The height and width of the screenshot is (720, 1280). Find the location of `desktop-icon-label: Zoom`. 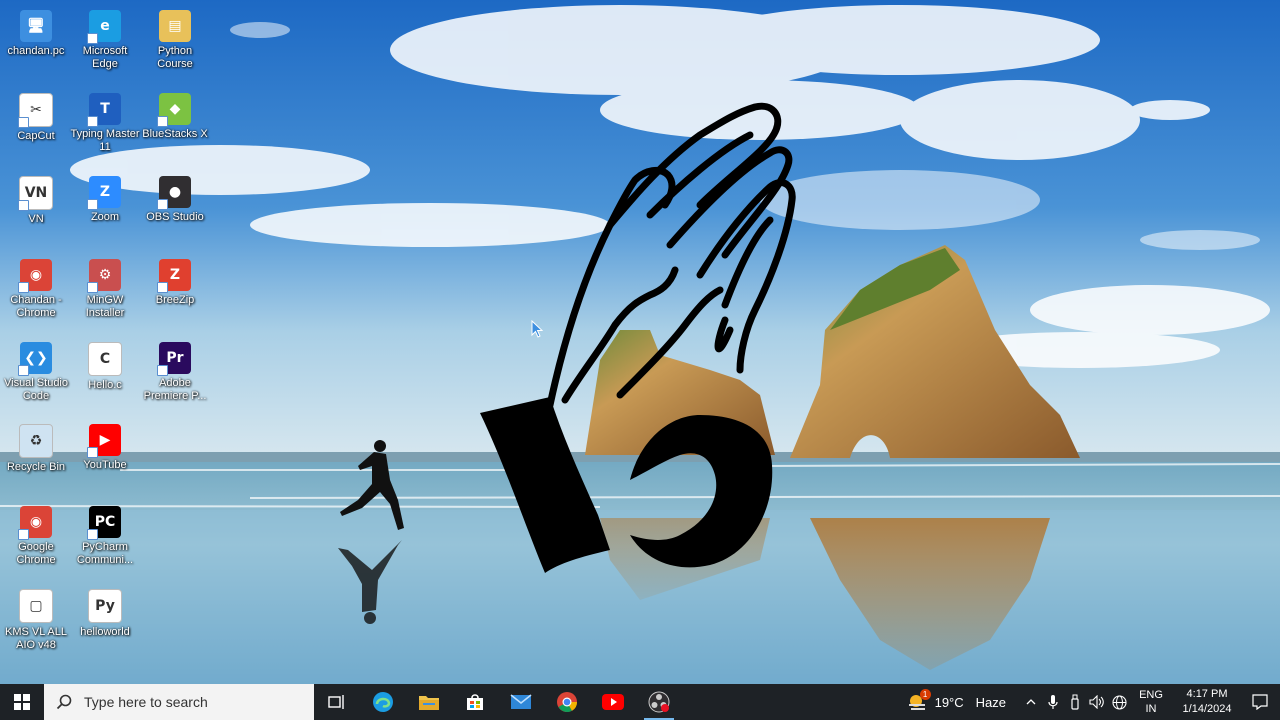

desktop-icon-label: Zoom is located at coordinates (105, 217).